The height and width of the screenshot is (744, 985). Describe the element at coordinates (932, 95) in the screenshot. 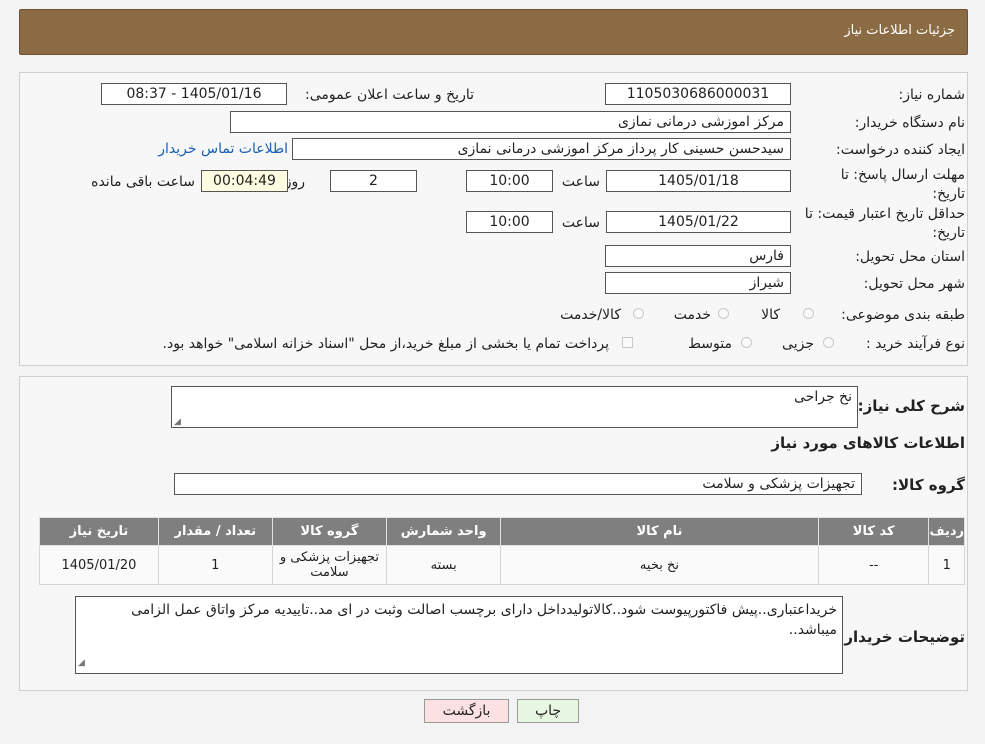

I see `need-number-label: شماره نیاز:` at that location.